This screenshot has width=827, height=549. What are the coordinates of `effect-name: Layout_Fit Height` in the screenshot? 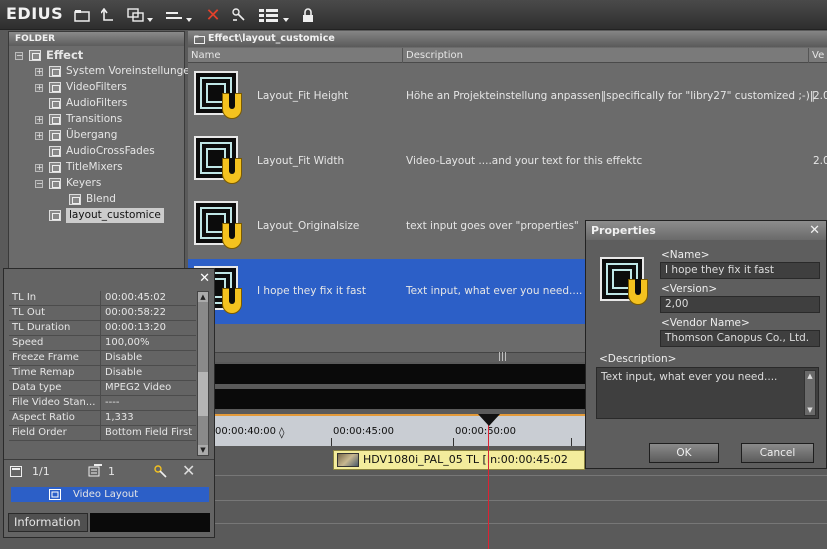 It's located at (303, 96).